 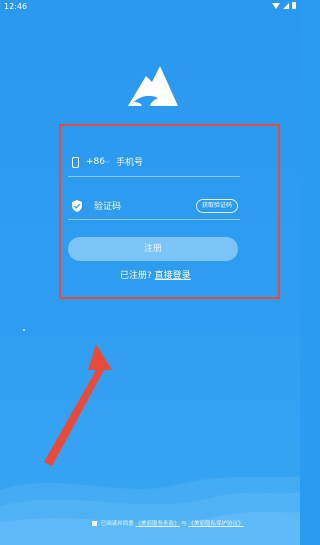 What do you see at coordinates (173, 276) in the screenshot?
I see `login-link: 直接登录` at bounding box center [173, 276].